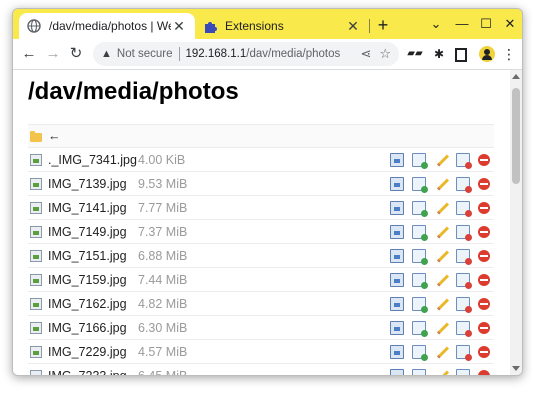  What do you see at coordinates (216, 54) in the screenshot?
I see `url-host: 192.168.1.1` at bounding box center [216, 54].